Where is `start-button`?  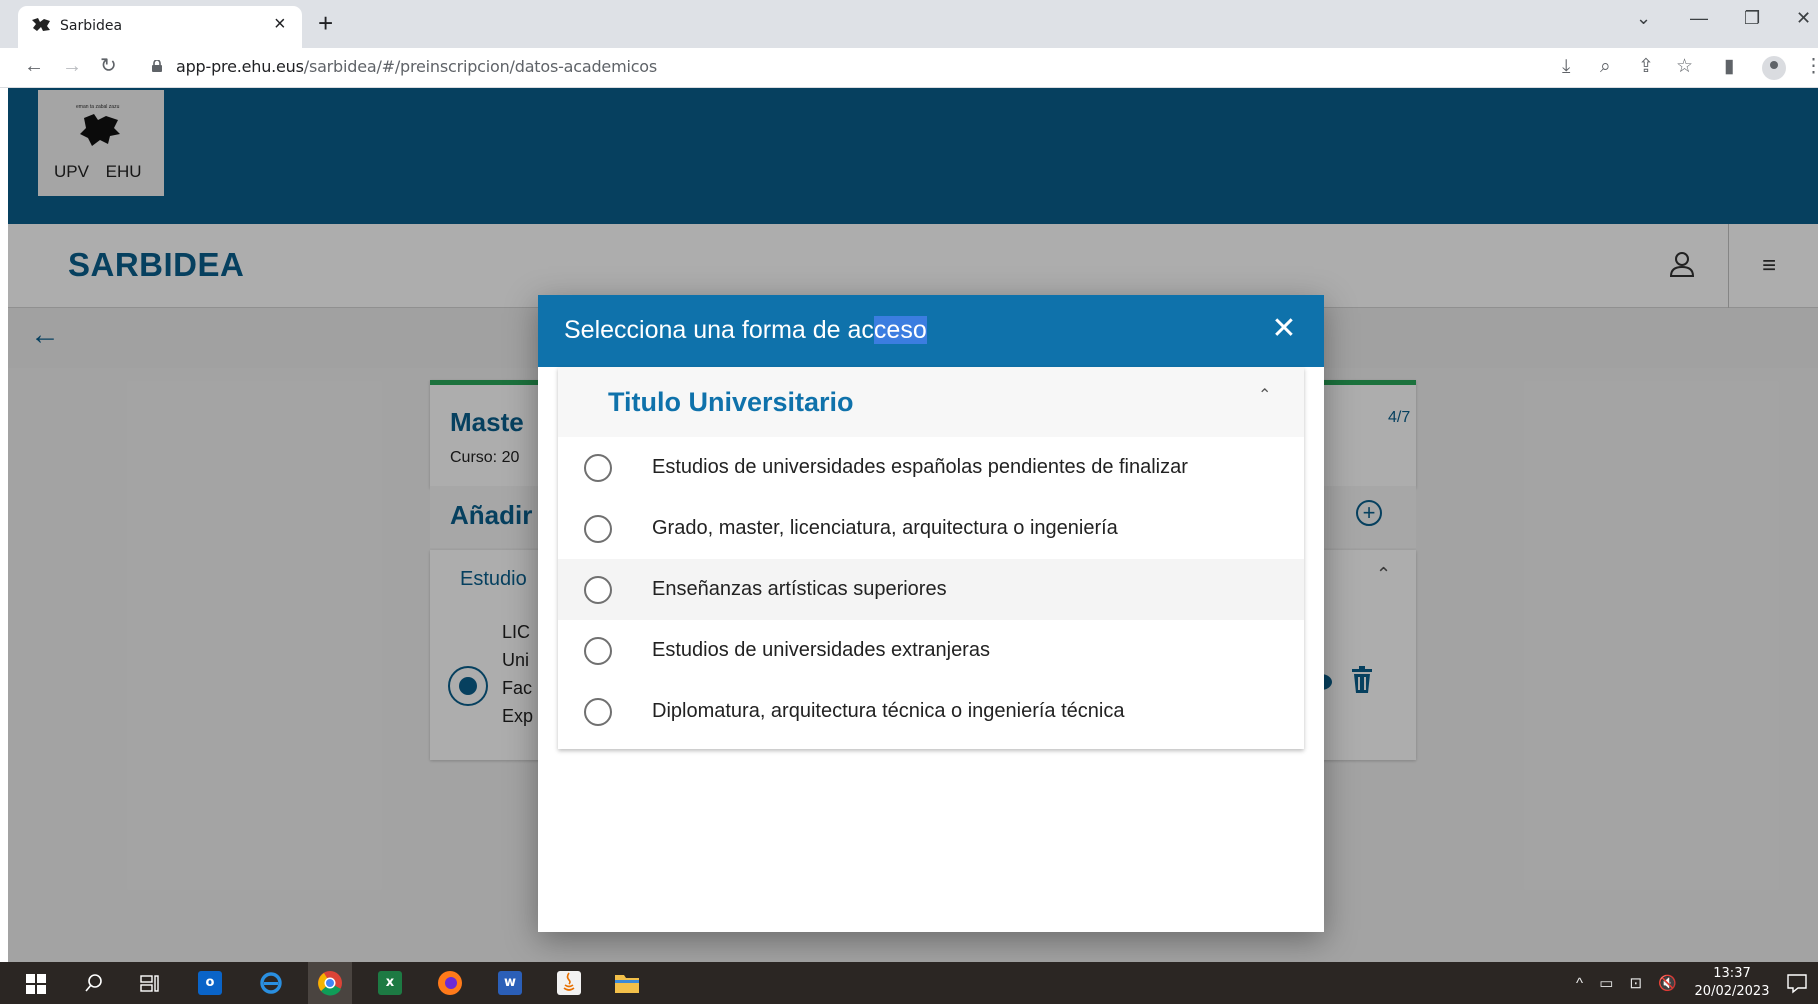
start-button is located at coordinates (36, 983).